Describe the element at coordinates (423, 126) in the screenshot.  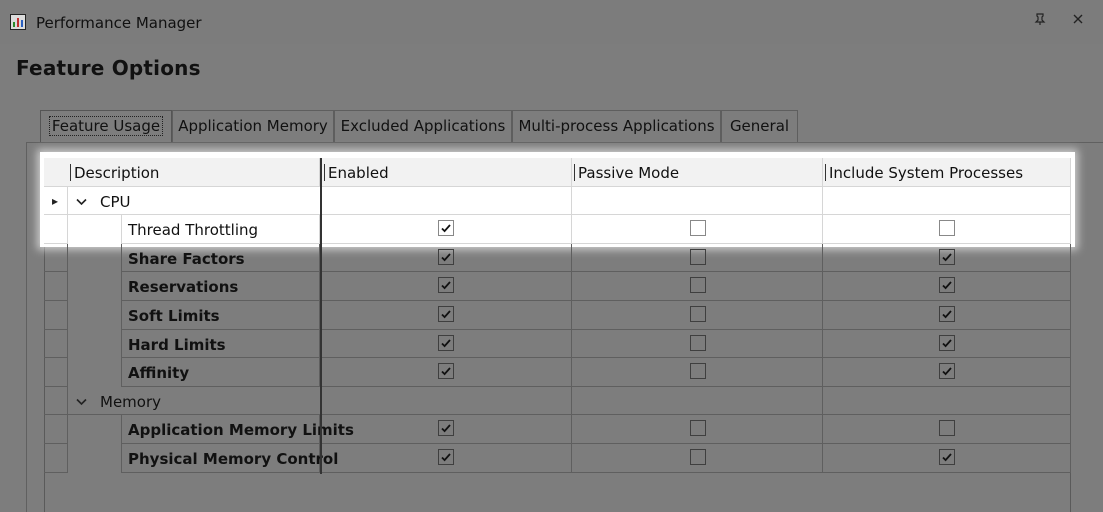
I see `tab-excluded-applications: Excluded Applications` at that location.